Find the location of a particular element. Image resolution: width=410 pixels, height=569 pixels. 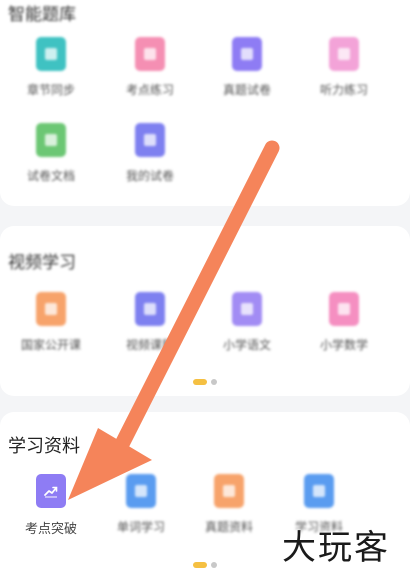

grid-item-label: 我的试卷 is located at coordinates (149, 176).